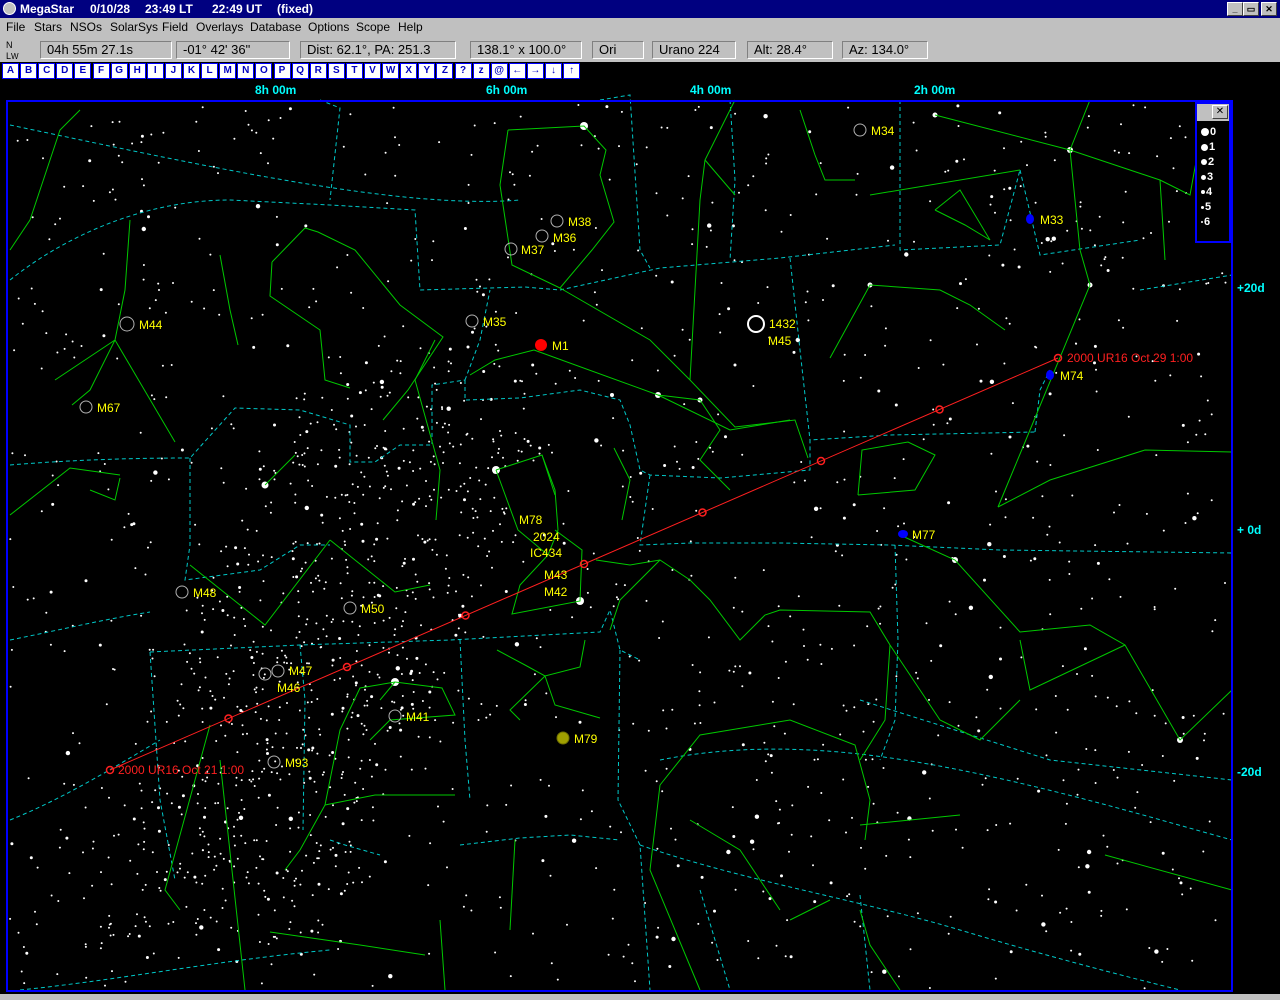 The image size is (1280, 1000). What do you see at coordinates (173, 71) in the screenshot?
I see `goto-button-j: J` at bounding box center [173, 71].